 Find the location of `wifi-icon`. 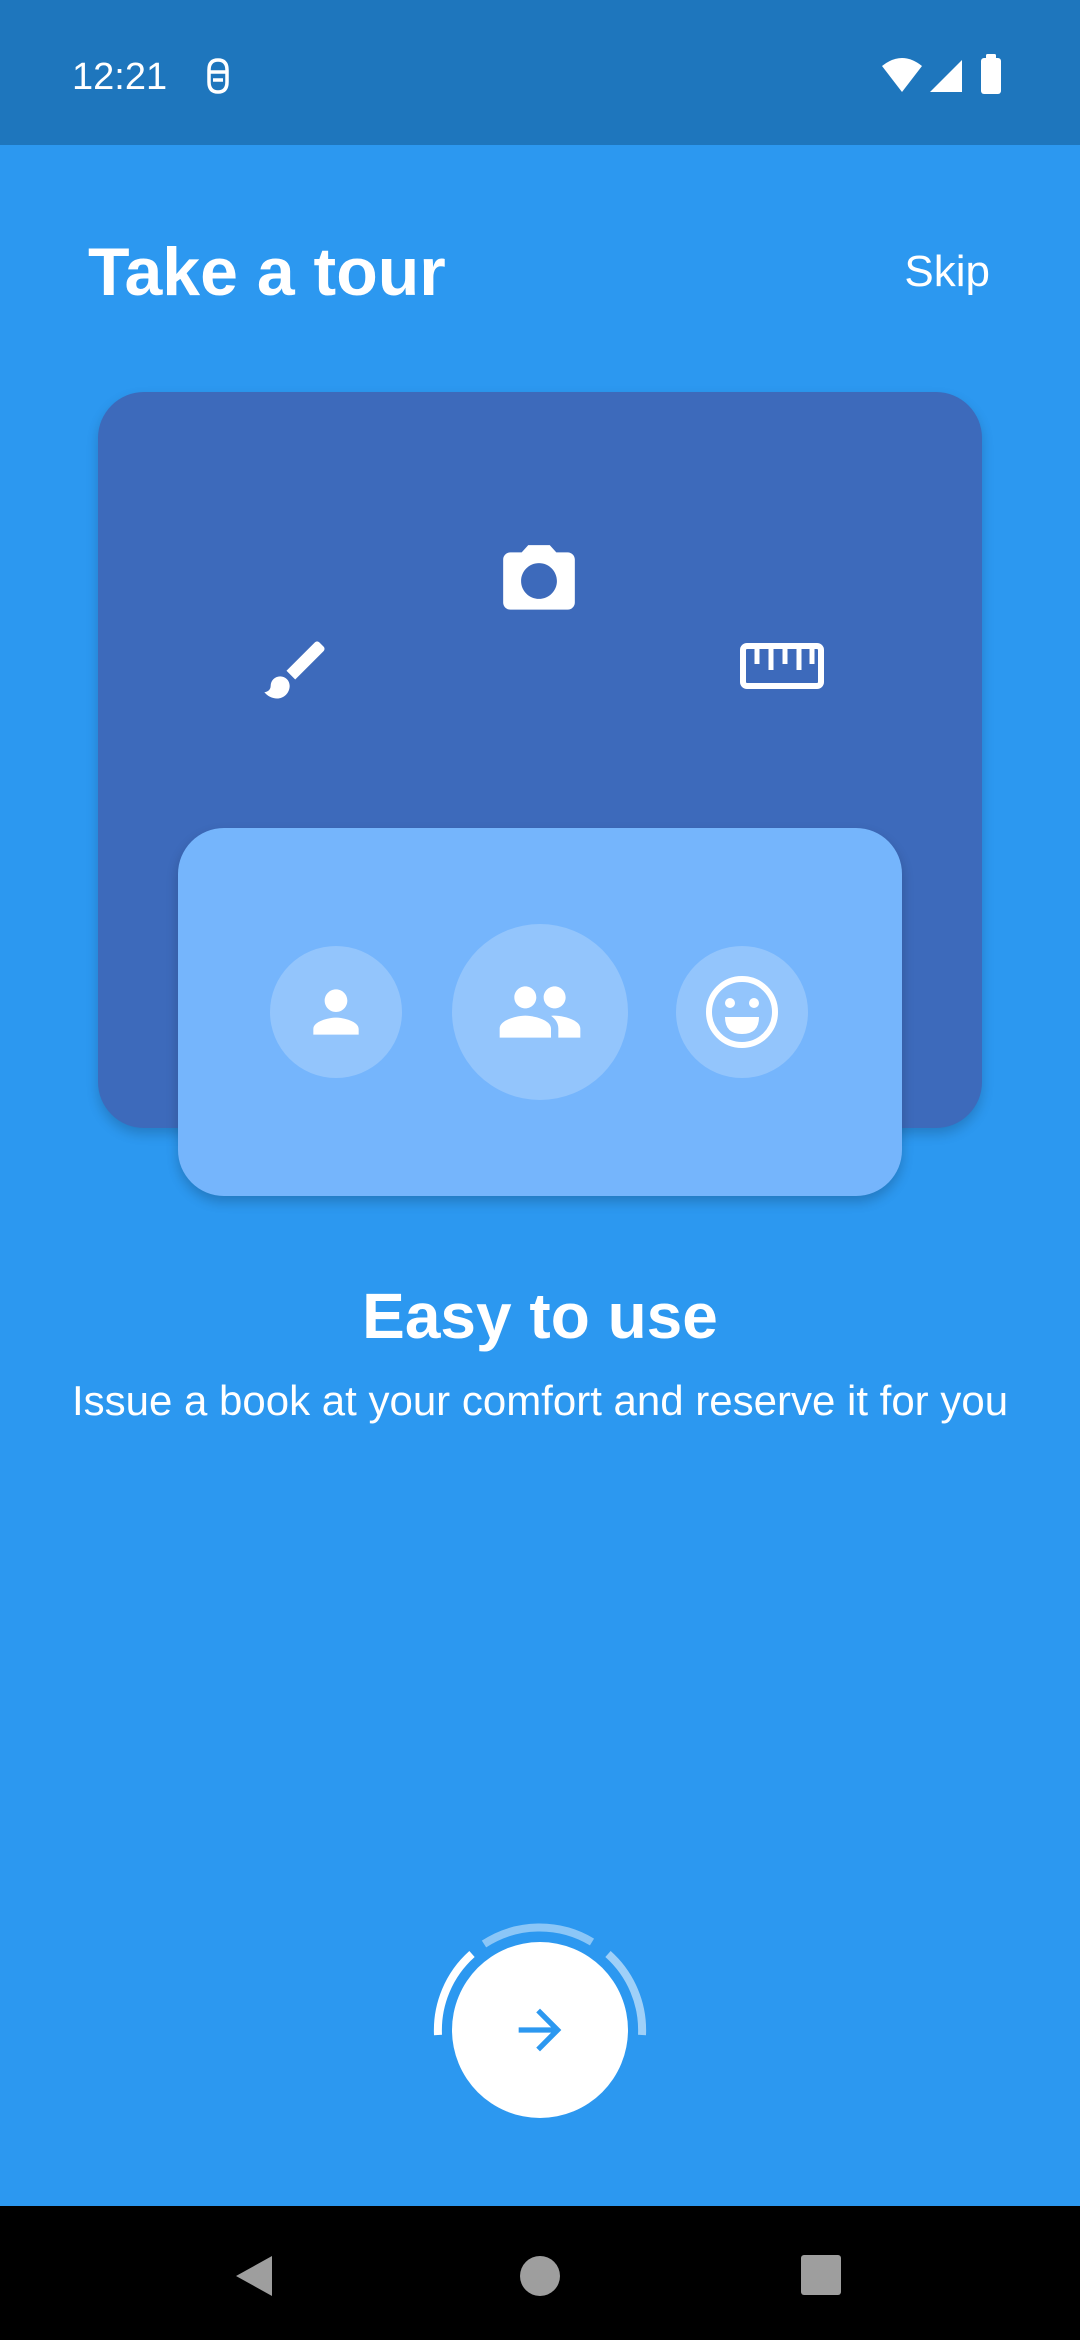

wifi-icon is located at coordinates (902, 75).